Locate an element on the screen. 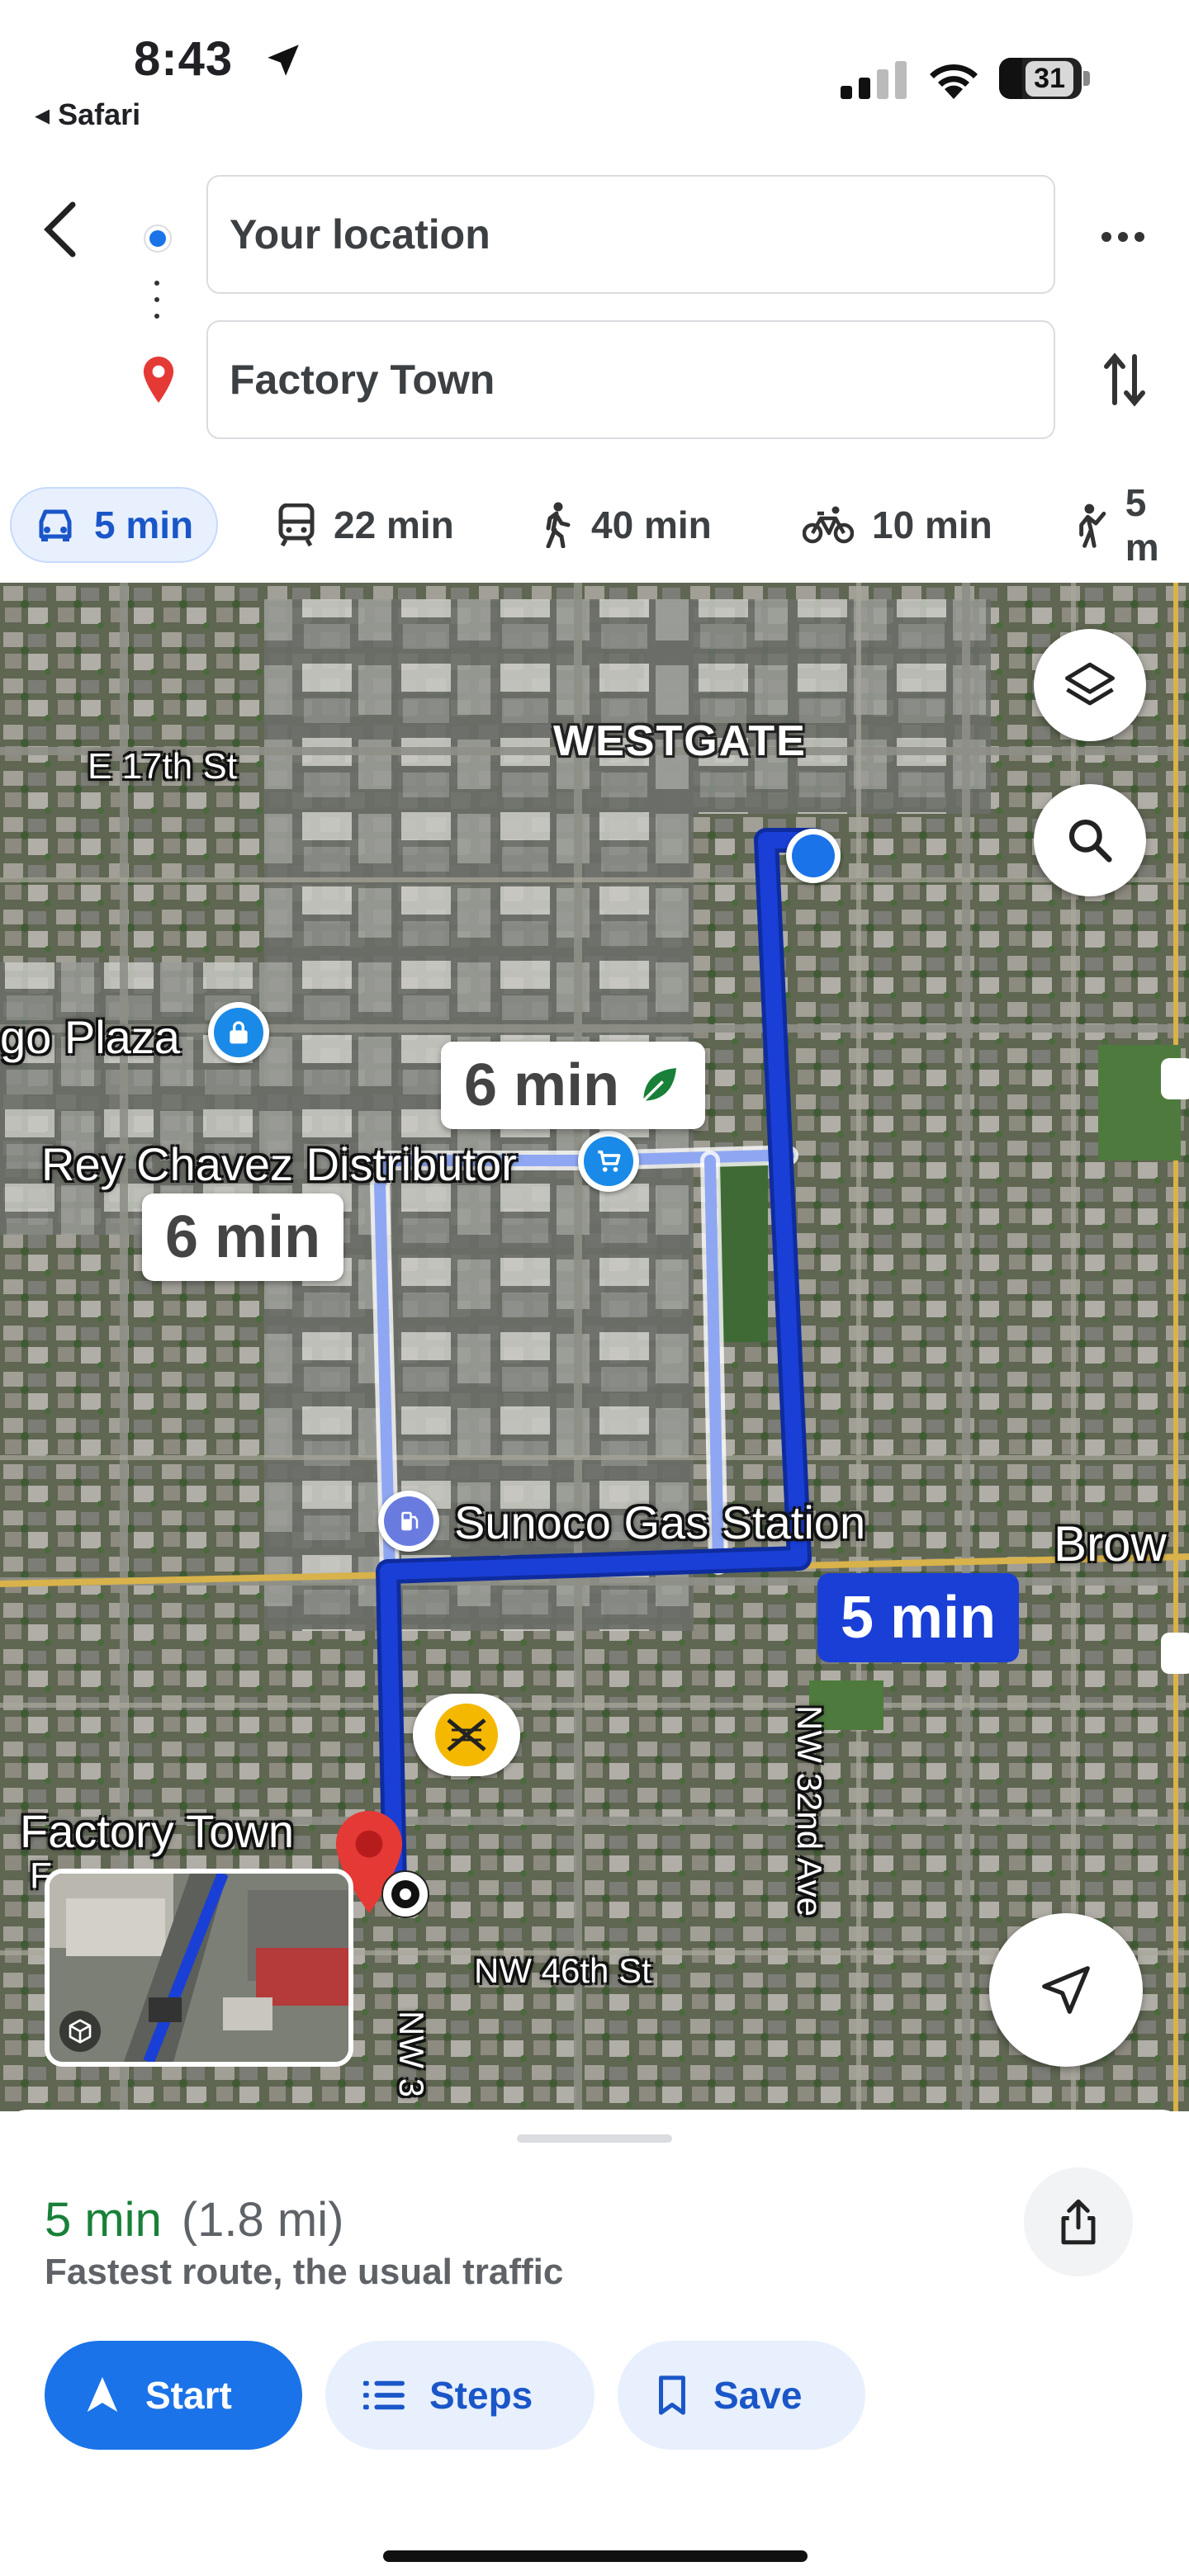  cellular-signal-icon is located at coordinates (874, 80).